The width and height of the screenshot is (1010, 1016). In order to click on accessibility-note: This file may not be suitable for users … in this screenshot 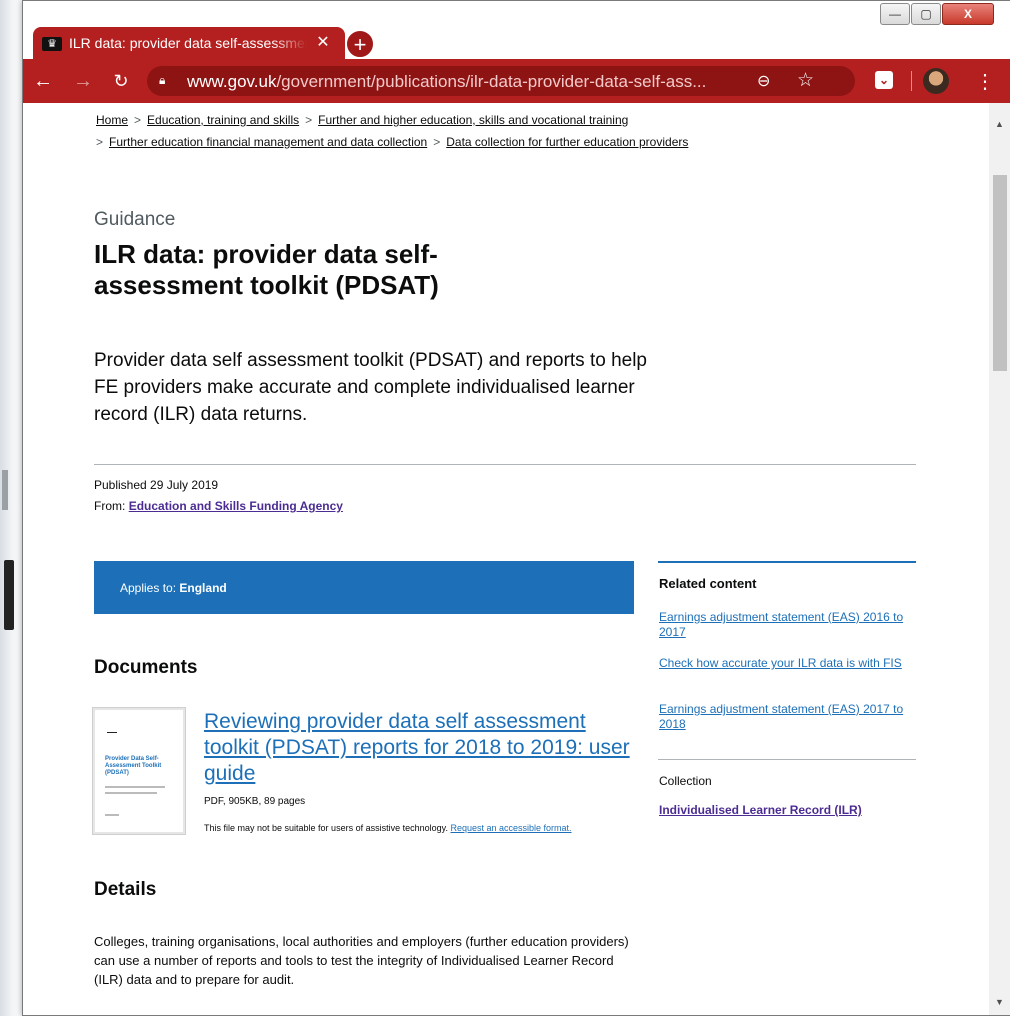, I will do `click(424, 828)`.